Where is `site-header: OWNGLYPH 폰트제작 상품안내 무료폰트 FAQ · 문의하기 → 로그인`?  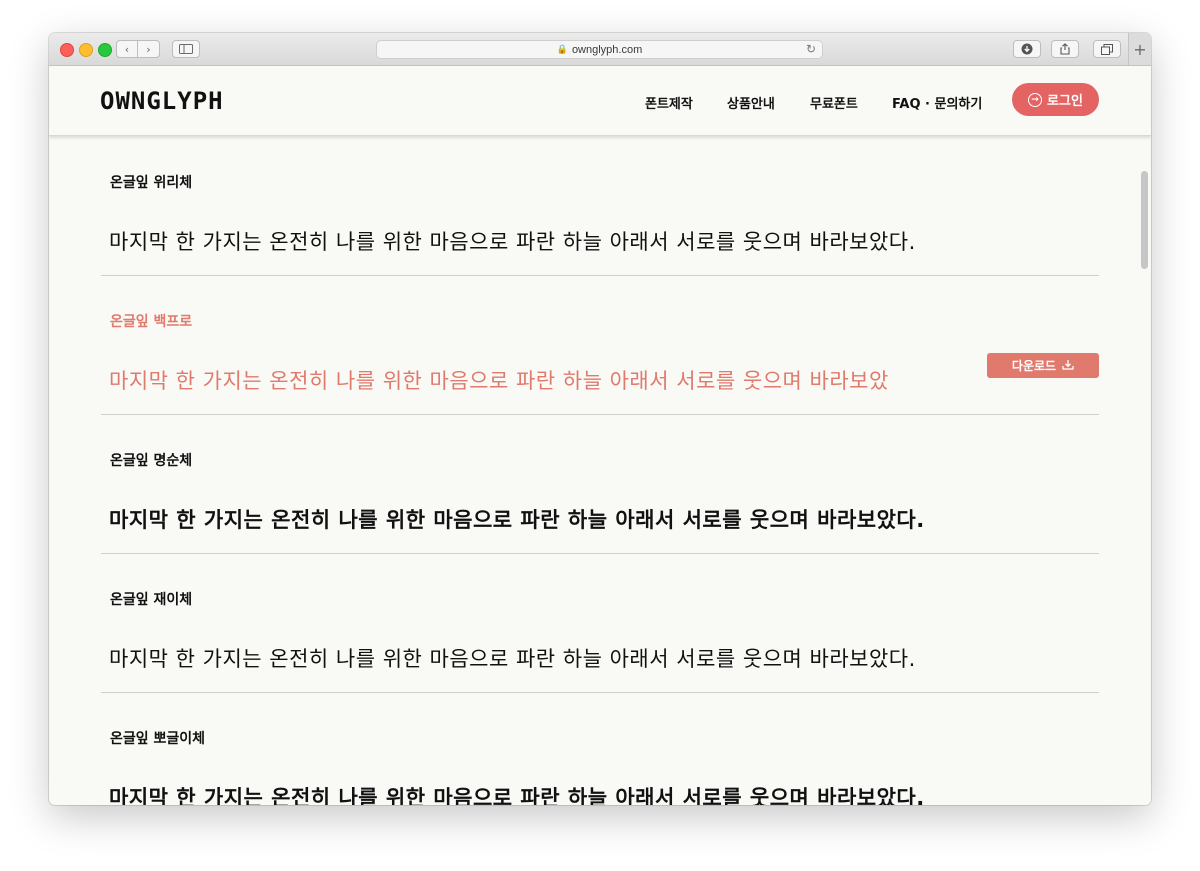 site-header: OWNGLYPH 폰트제작 상품안내 무료폰트 FAQ · 문의하기 → 로그인 is located at coordinates (600, 101).